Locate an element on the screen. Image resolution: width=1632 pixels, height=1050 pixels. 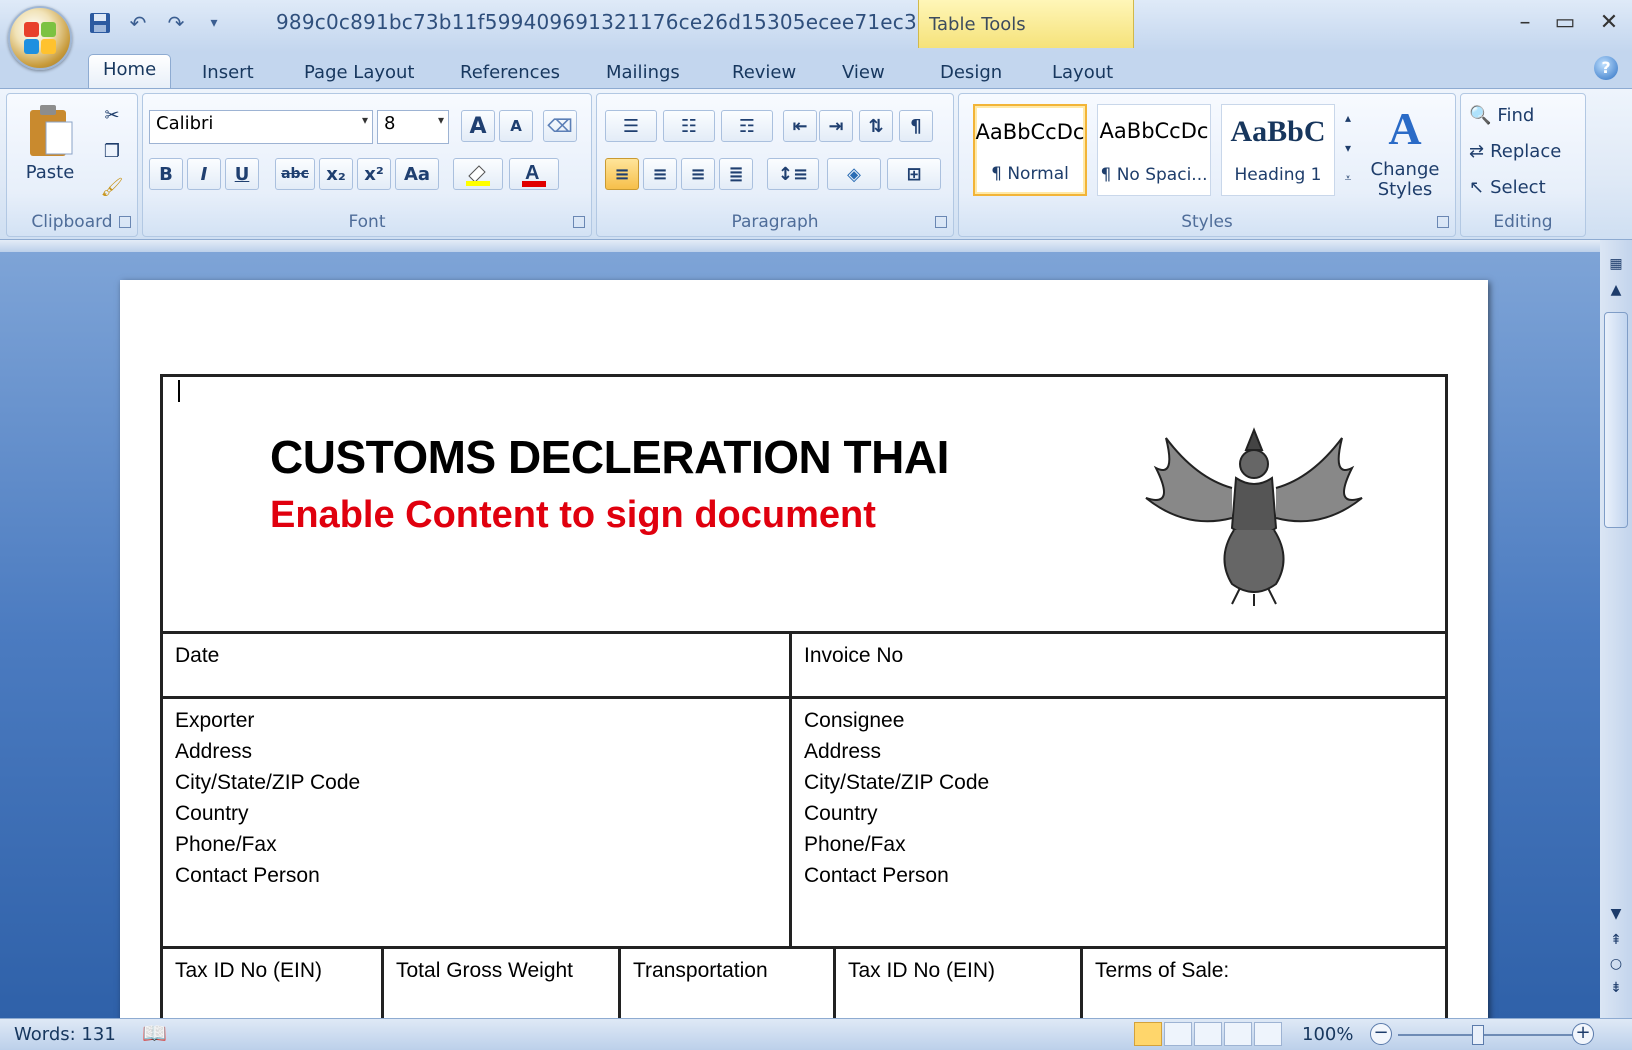
invoice-cell: Invoice No is located at coordinates (1118, 665).